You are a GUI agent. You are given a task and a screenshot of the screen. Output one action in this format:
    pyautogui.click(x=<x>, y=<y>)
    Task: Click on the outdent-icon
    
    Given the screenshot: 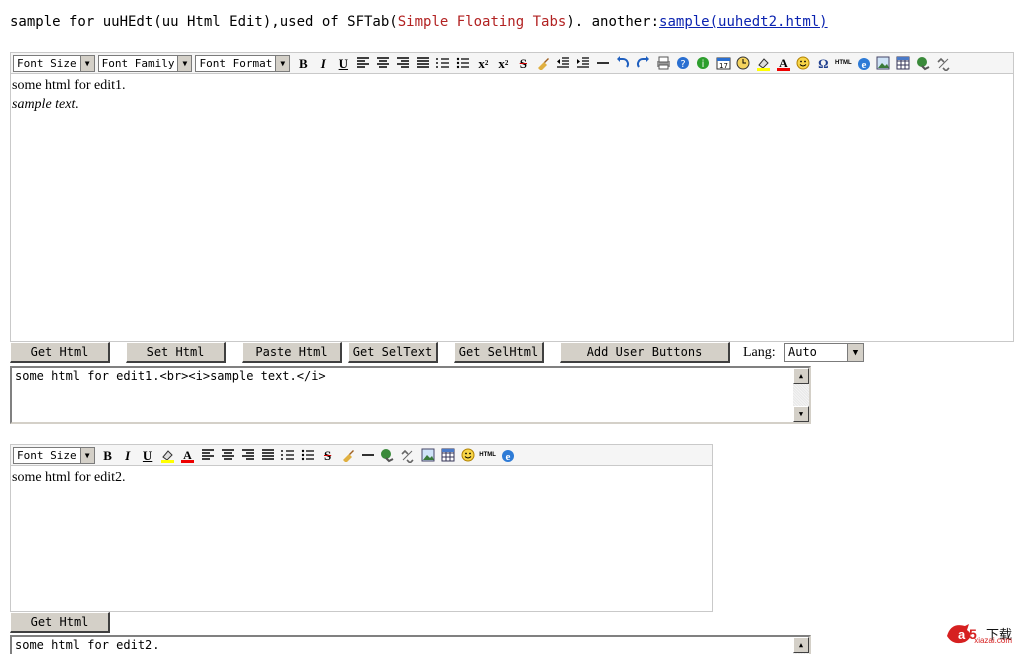 What is the action you would take?
    pyautogui.click(x=563, y=63)
    